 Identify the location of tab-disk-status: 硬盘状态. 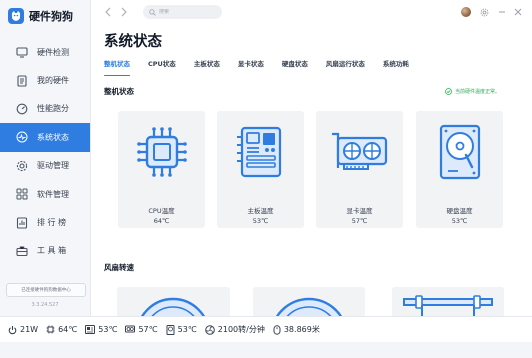
(295, 66).